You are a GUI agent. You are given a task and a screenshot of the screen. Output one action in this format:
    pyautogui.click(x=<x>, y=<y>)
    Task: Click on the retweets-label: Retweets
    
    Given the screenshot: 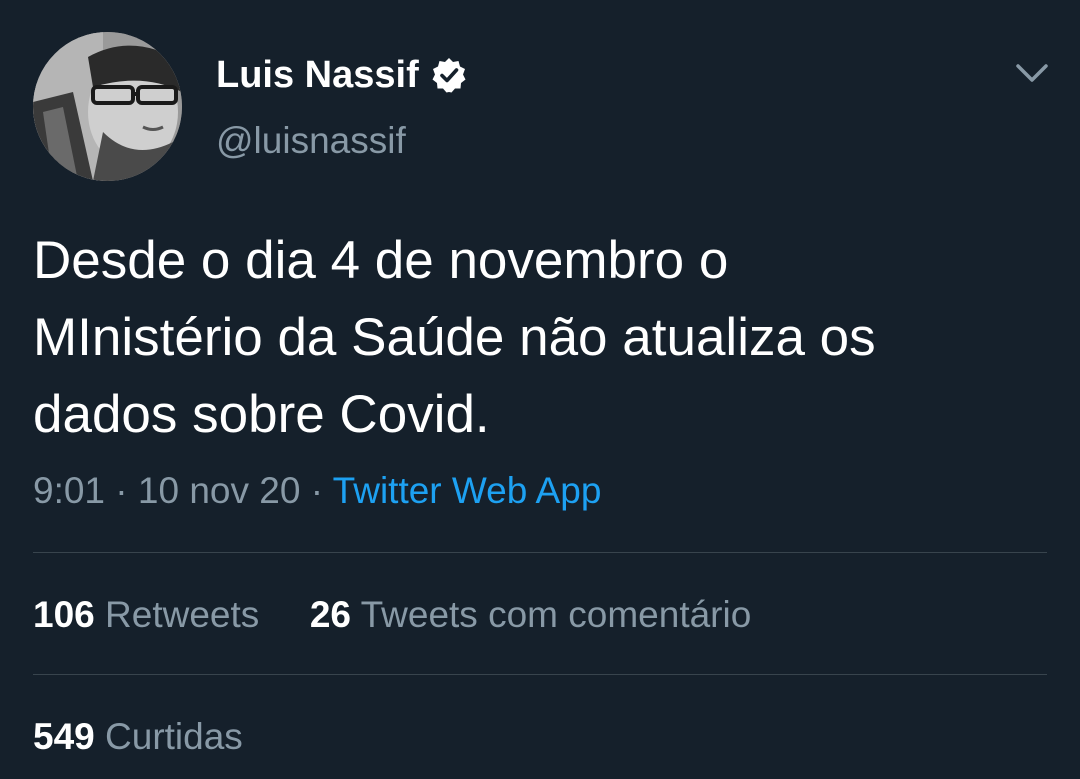 What is the action you would take?
    pyautogui.click(x=182, y=614)
    